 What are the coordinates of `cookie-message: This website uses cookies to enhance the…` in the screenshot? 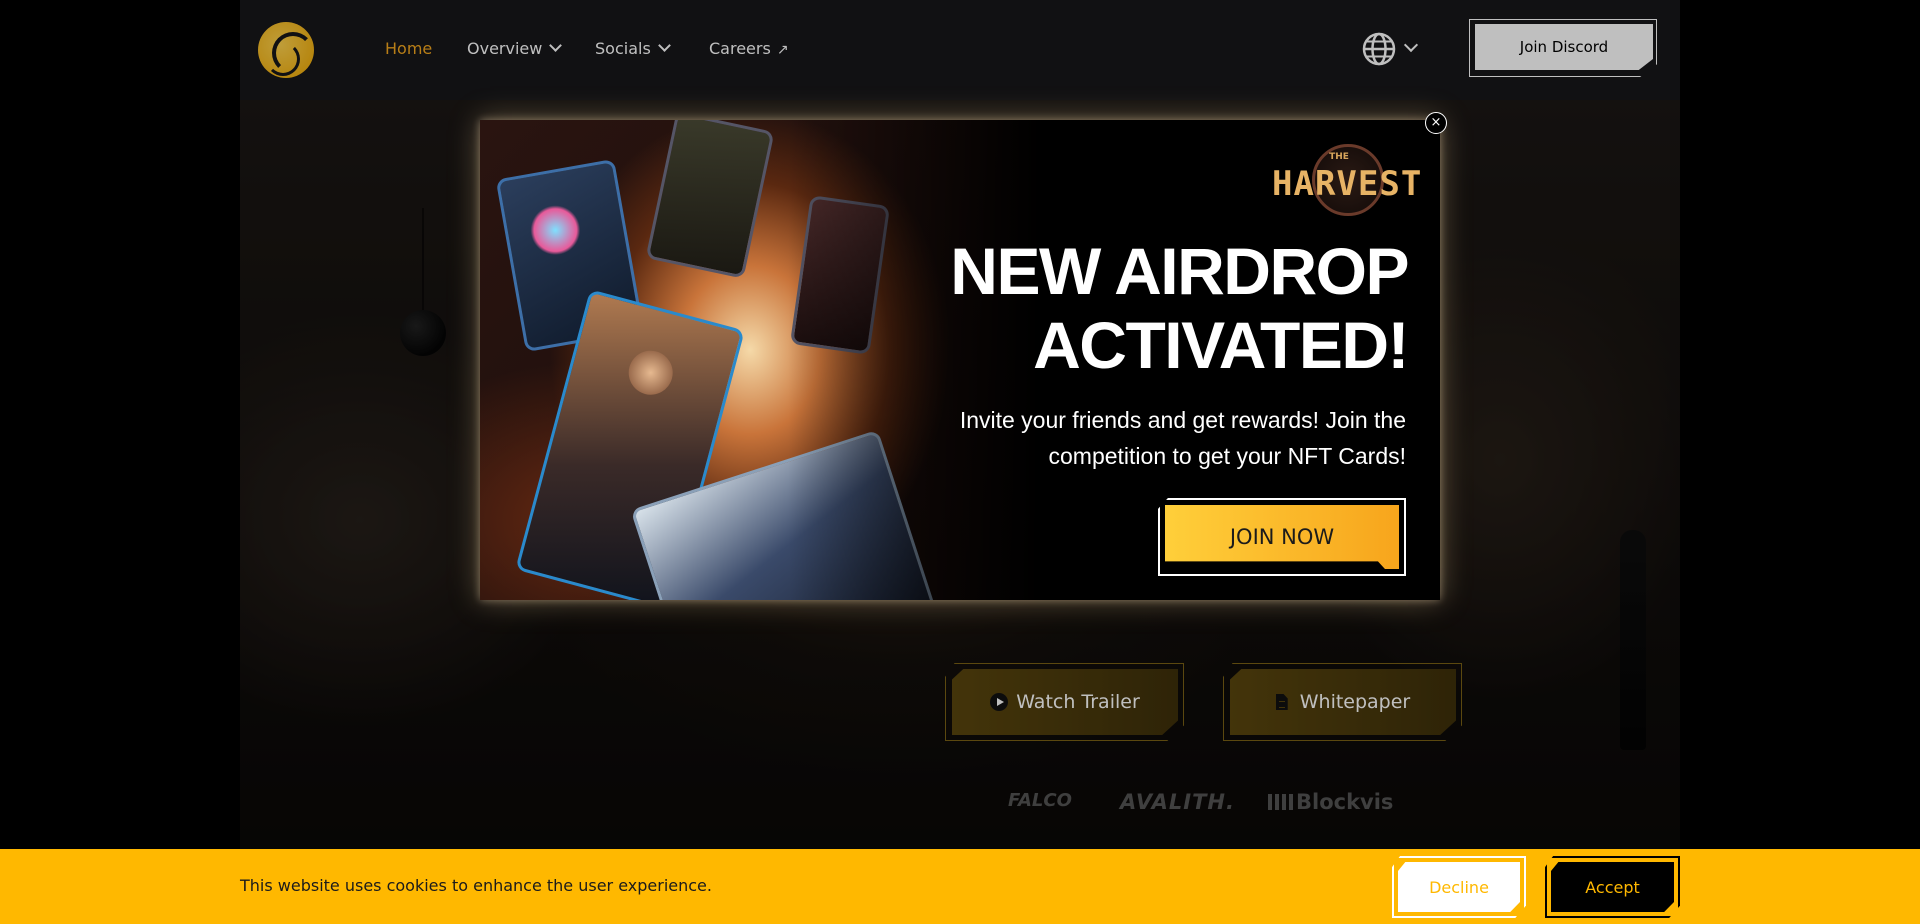 It's located at (476, 885).